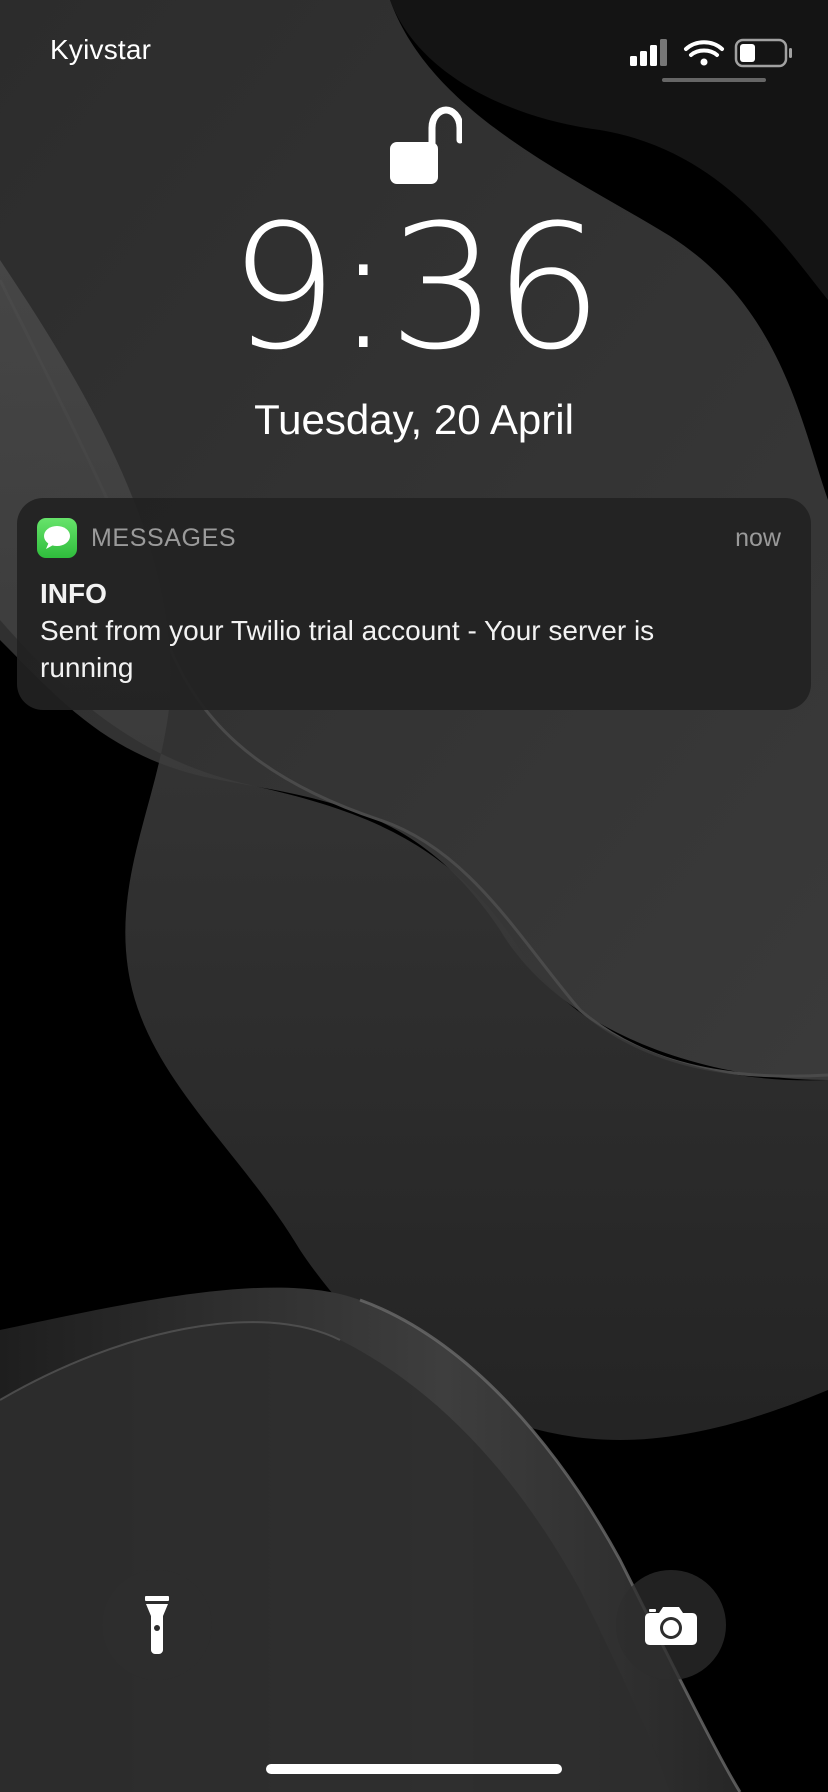 The image size is (828, 1792). I want to click on notification-time: now, so click(758, 538).